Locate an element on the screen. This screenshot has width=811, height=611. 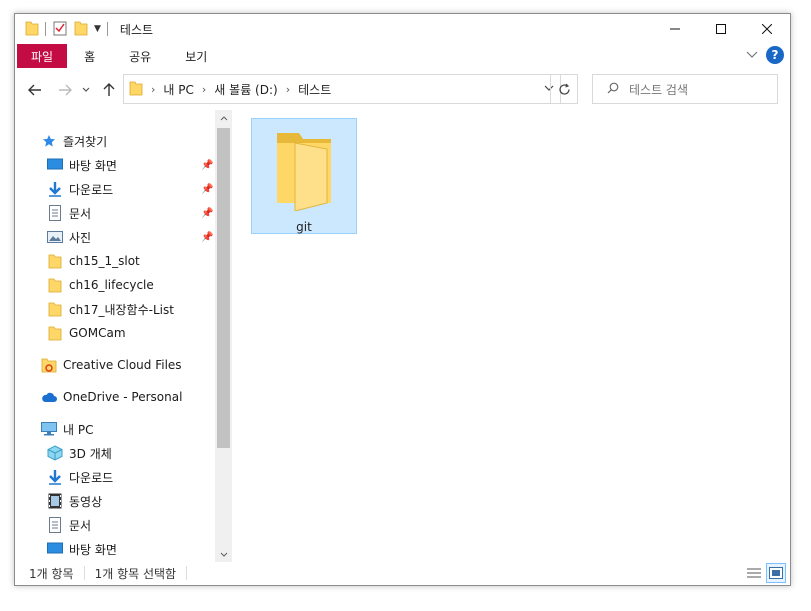
large-icons-view-icon is located at coordinates (776, 573).